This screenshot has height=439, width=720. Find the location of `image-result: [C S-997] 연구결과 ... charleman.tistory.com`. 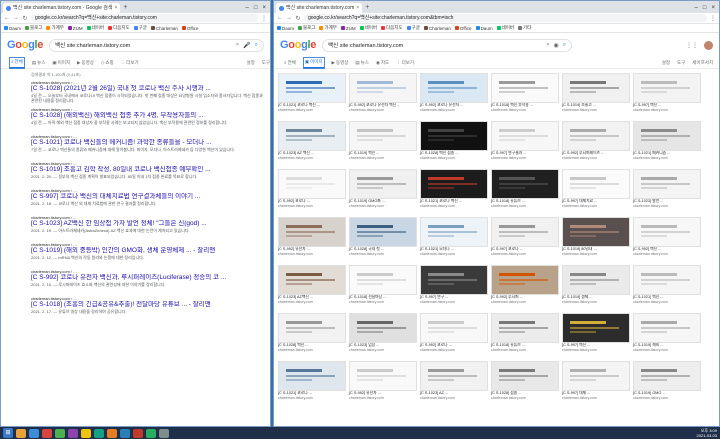

image-result: [C S-997] 연구결과 ... charleman.tistory.com is located at coordinates (525, 143).